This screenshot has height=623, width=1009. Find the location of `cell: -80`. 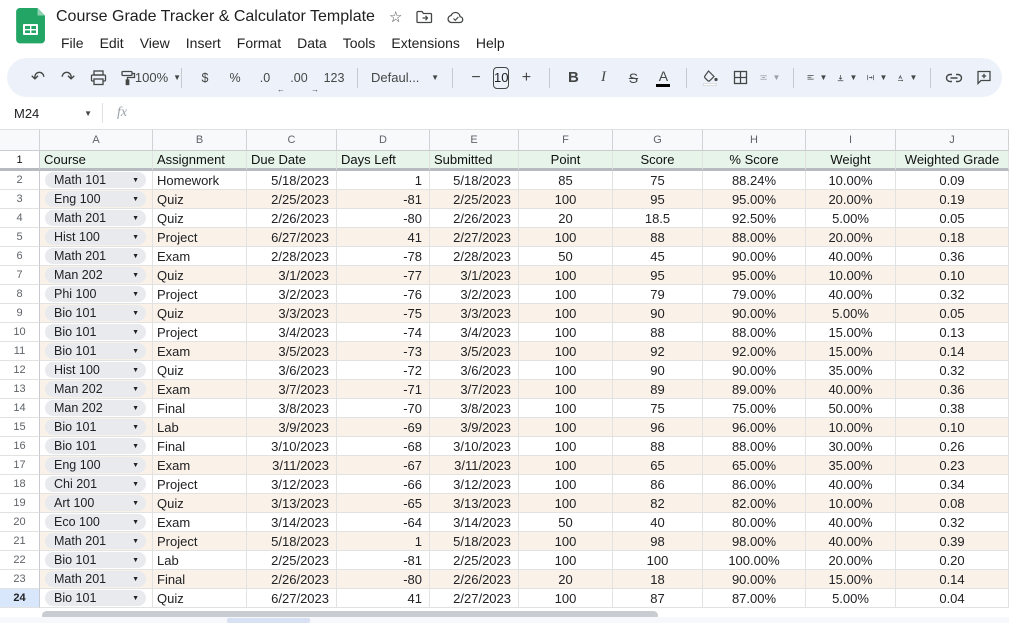

cell: -80 is located at coordinates (383, 579).